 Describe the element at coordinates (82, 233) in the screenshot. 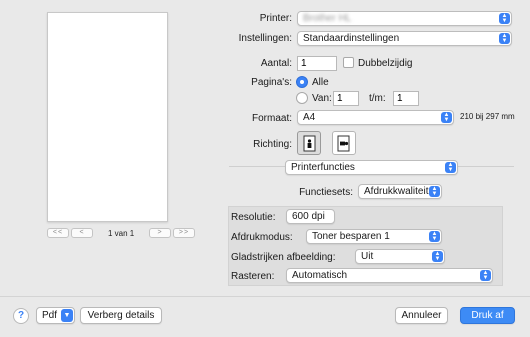

I see `previous-page-button: <` at that location.